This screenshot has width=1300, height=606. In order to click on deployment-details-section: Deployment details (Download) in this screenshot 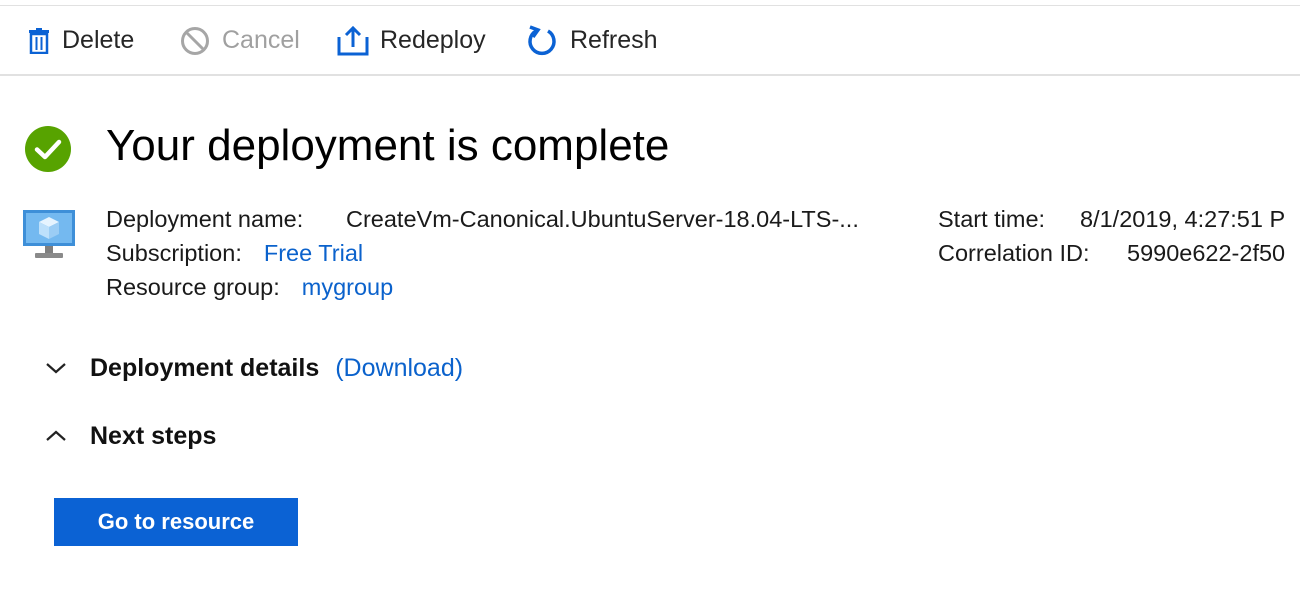, I will do `click(253, 368)`.